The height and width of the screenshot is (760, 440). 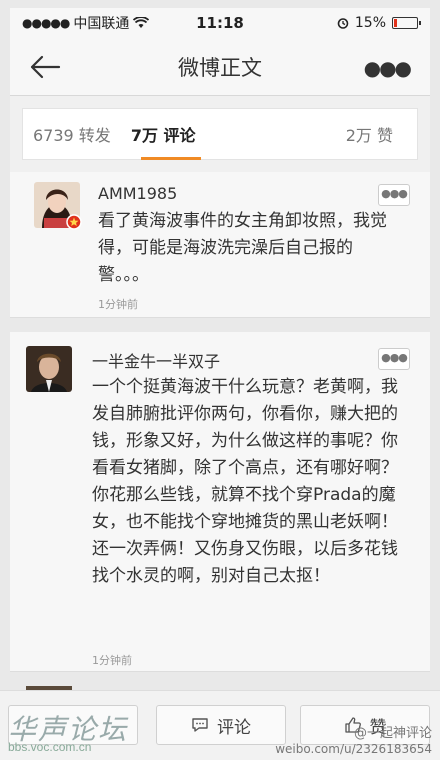 I want to click on status-bar: ●●●●● 中国联通 11:18 15%, so click(x=220, y=23).